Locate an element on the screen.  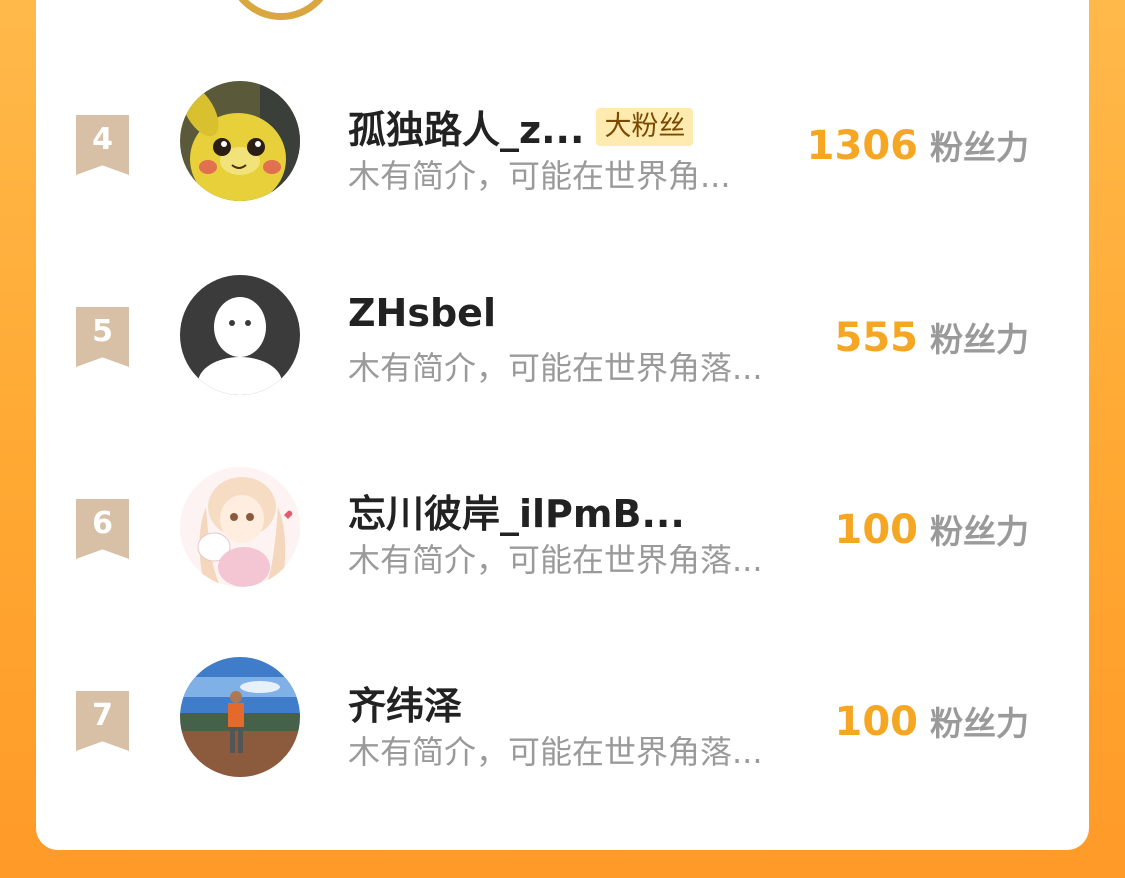
fan-power-score: 555 粉丝力 is located at coordinates (932, 337).